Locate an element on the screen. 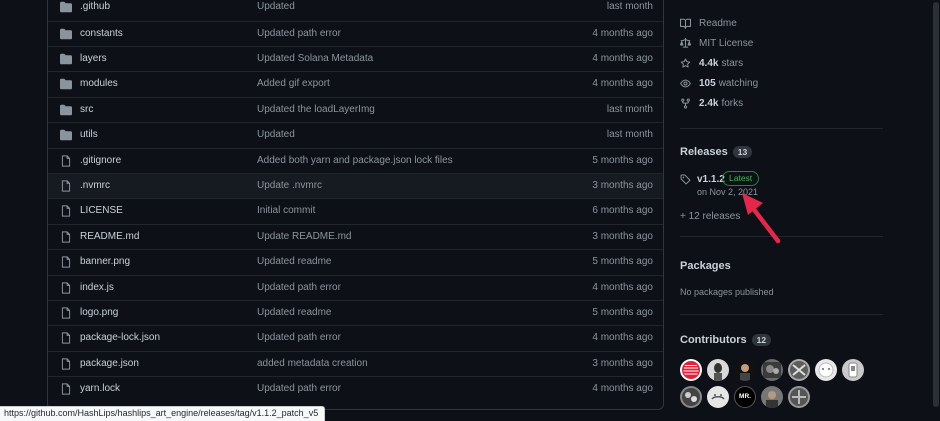 The width and height of the screenshot is (940, 421). avatar-initials: MR. is located at coordinates (745, 396).